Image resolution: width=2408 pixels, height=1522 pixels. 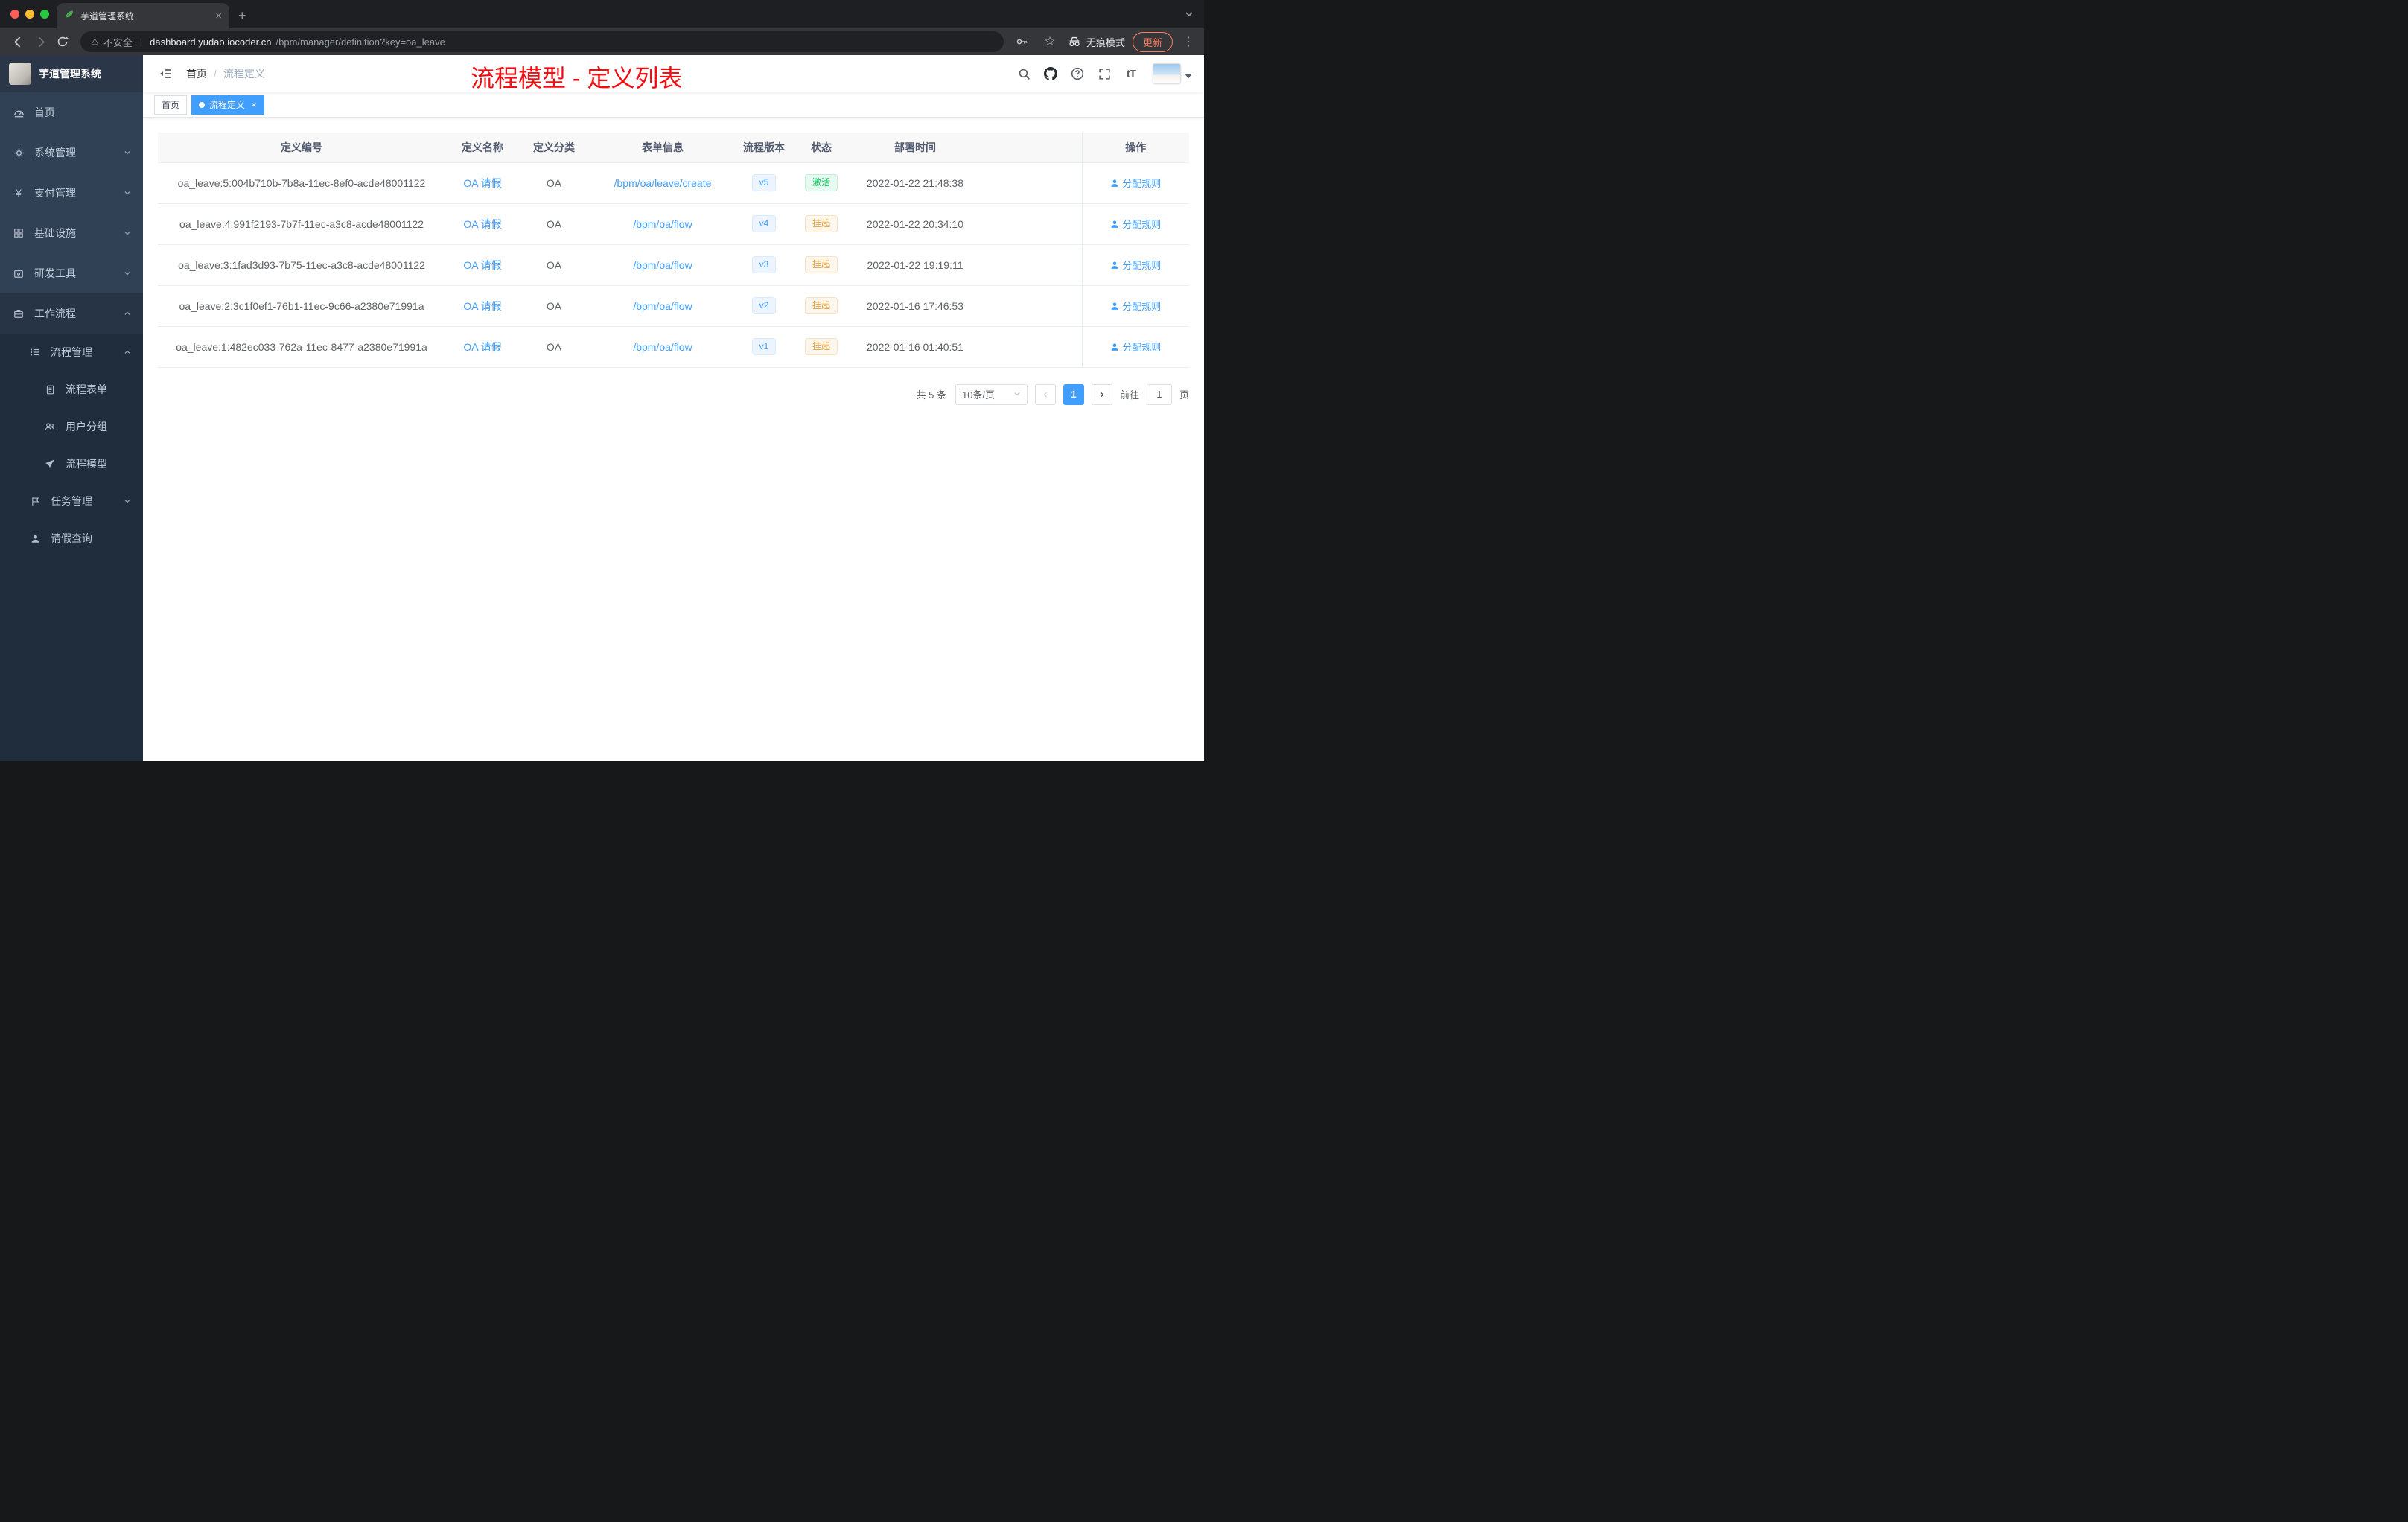 What do you see at coordinates (218, 16) in the screenshot?
I see `tab-close-icon: ×` at bounding box center [218, 16].